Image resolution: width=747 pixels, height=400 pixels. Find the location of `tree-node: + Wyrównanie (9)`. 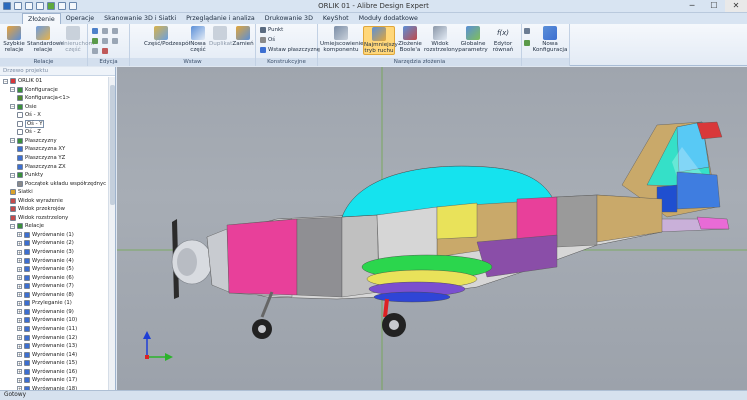

tree-node: + Wyrównanie (9) is located at coordinates (45, 312).